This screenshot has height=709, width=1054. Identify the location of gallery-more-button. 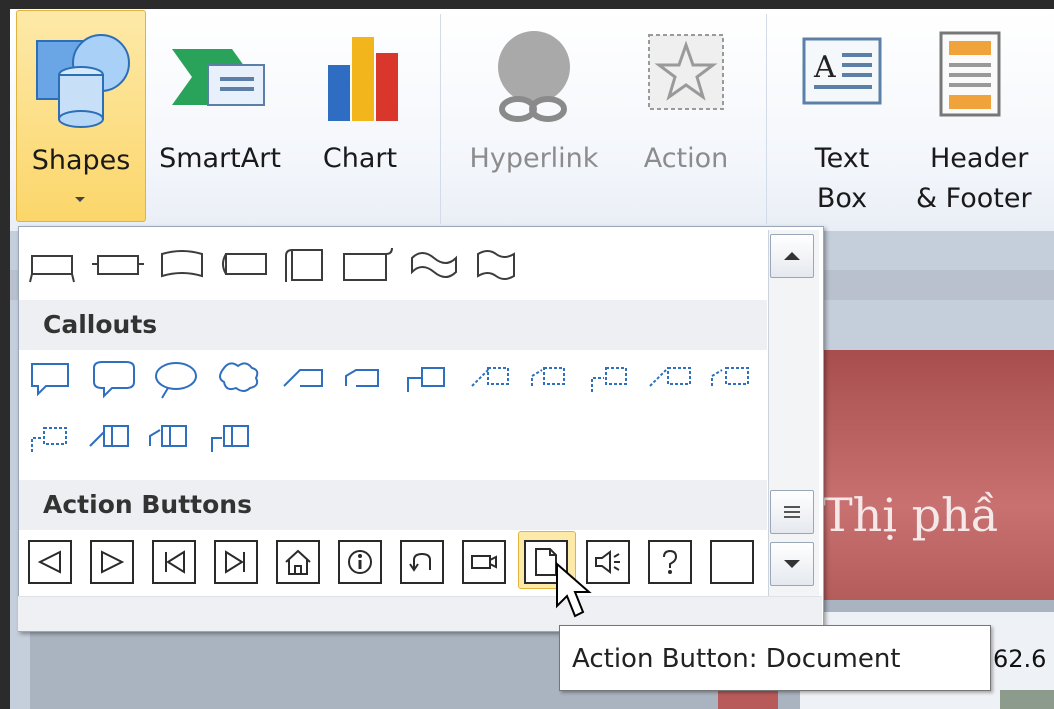
(792, 512).